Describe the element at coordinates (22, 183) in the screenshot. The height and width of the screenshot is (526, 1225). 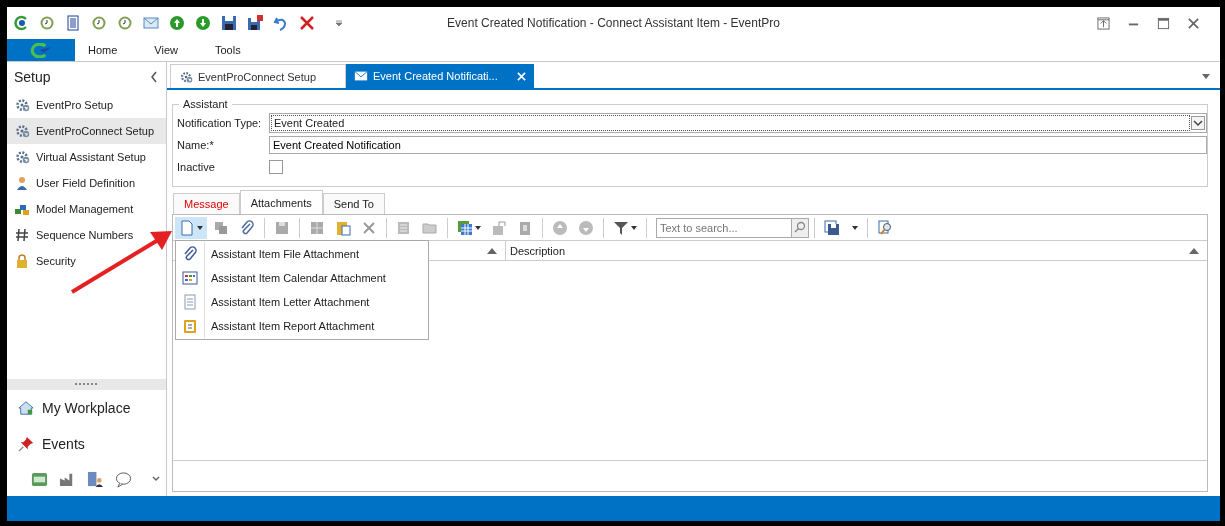
I see `person-icon` at that location.